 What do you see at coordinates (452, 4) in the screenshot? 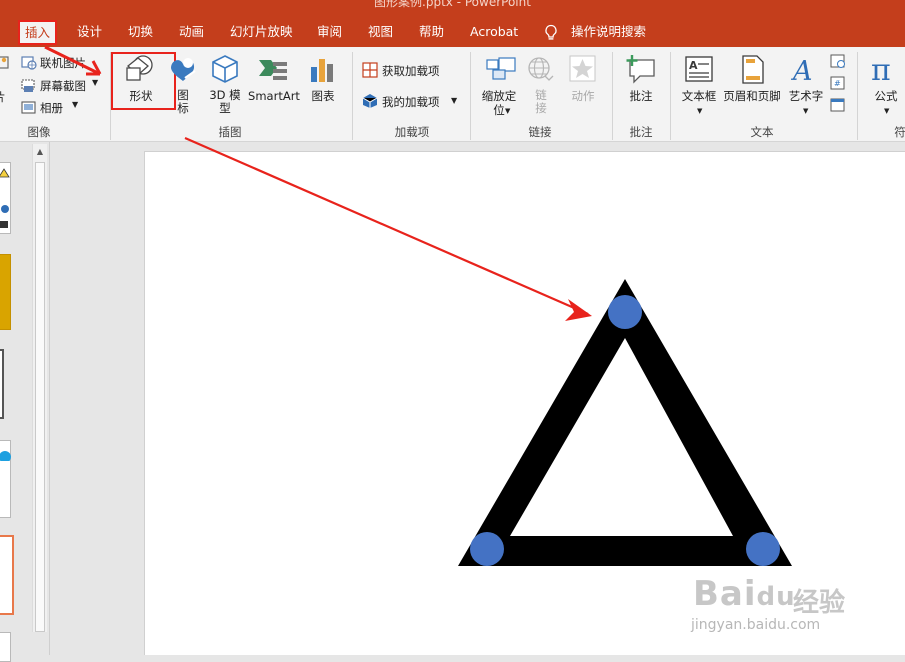
I see `document-title: 图形案例.pptx - PowerPoint` at bounding box center [452, 4].